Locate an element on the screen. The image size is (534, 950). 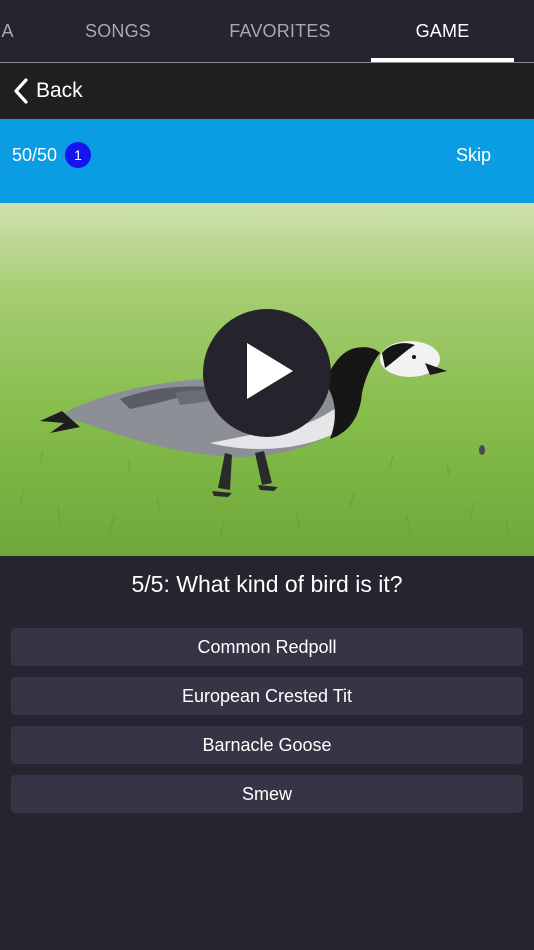
tab-favorites: FAVORITES is located at coordinates (280, 31).